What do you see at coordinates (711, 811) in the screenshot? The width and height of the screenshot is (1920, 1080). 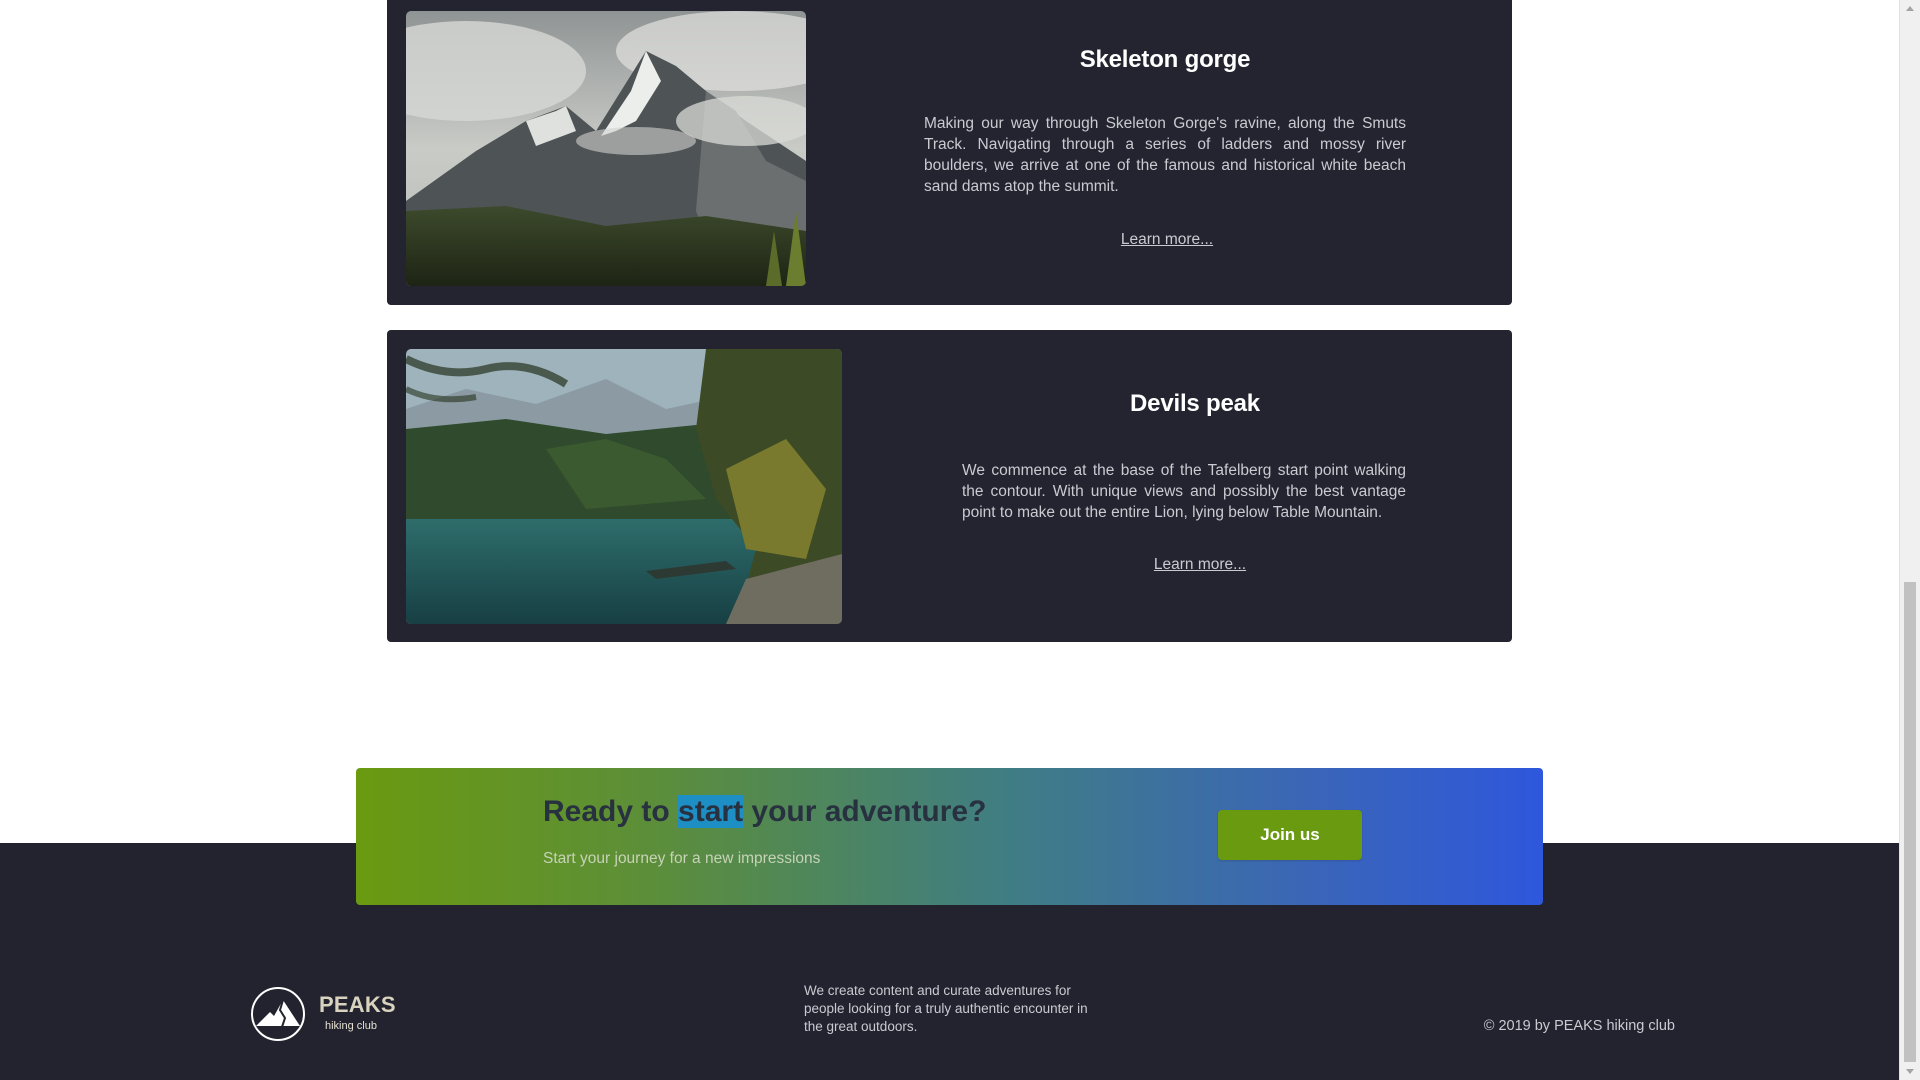 I see `cta-headline-highlight: start` at bounding box center [711, 811].